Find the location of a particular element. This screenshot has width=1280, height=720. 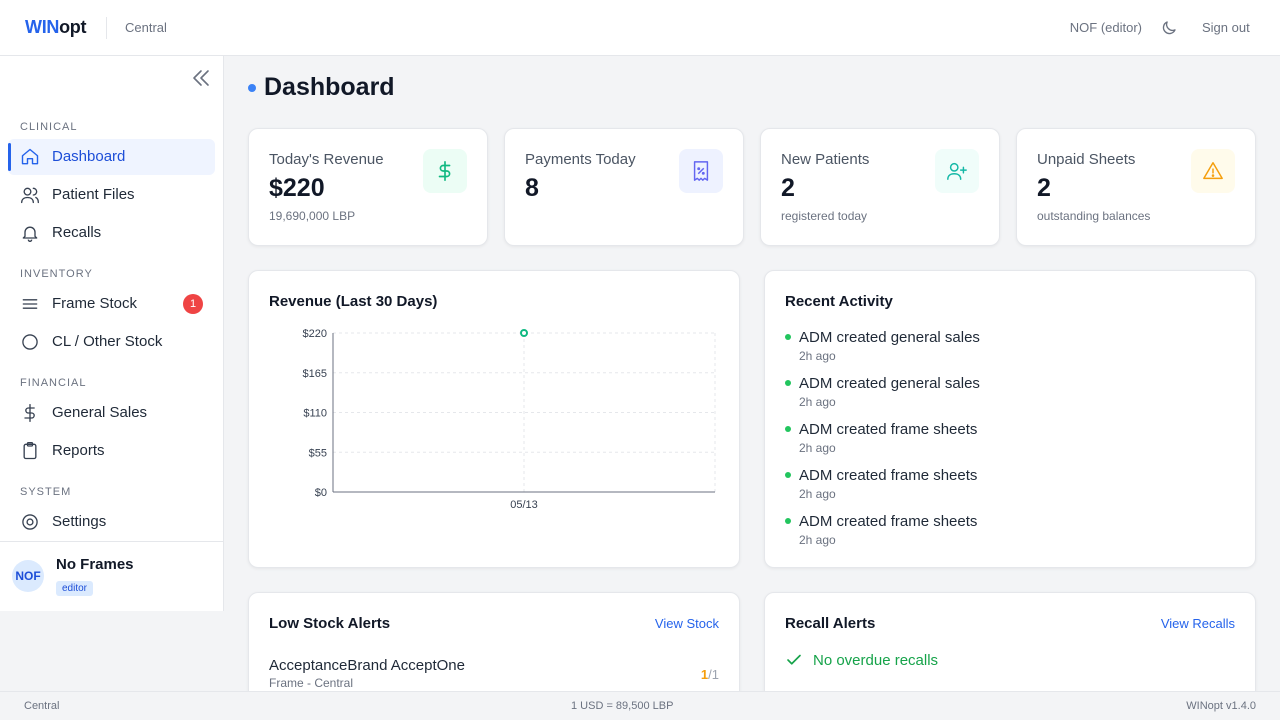

stat-card-revenue: Today's Revenue $220 19,690,000 LBP is located at coordinates (368, 187).